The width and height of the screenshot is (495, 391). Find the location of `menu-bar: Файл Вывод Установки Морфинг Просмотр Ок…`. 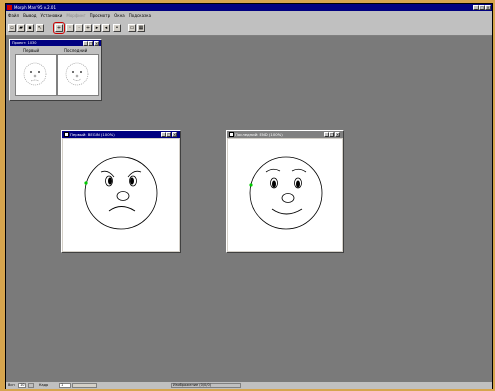

menu-bar: Файл Вывод Установки Морфинг Просмотр Ок… is located at coordinates (249, 15).